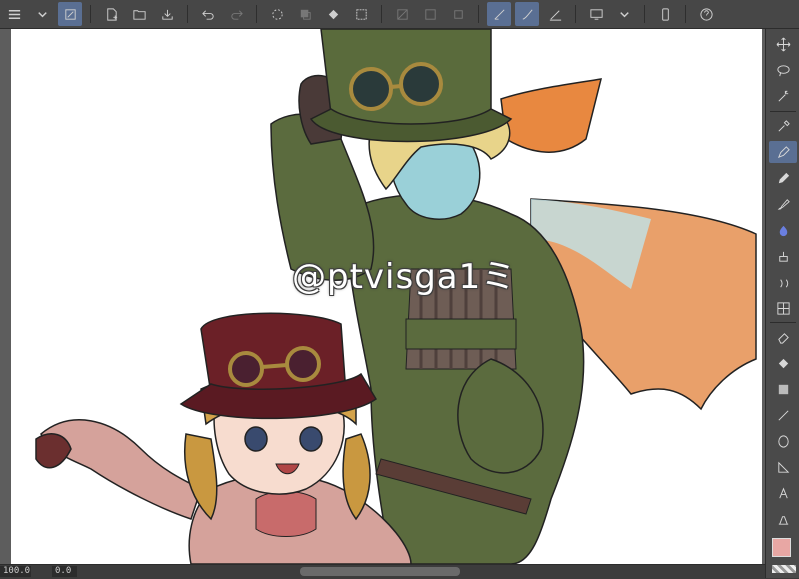 The width and height of the screenshot is (799, 579). Describe the element at coordinates (783, 337) in the screenshot. I see `eraser-icon` at that location.